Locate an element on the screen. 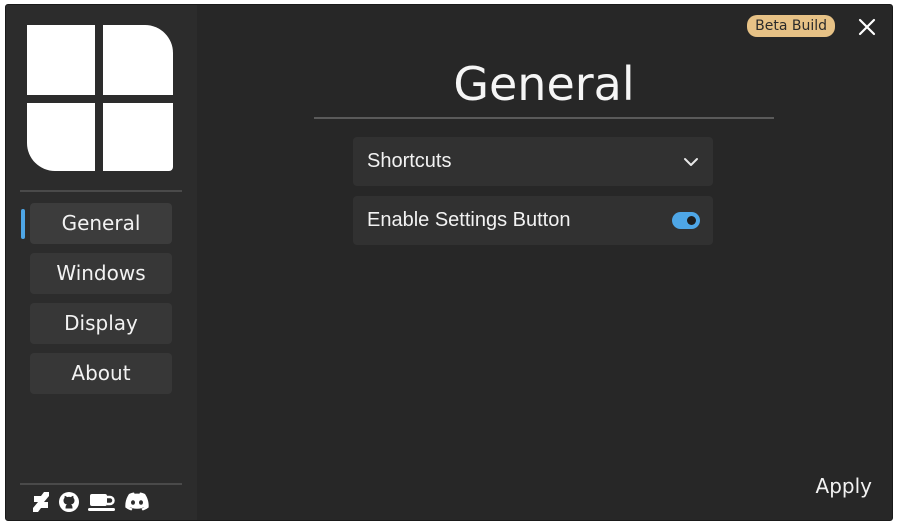 The height and width of the screenshot is (525, 898). chevron-down-icon is located at coordinates (691, 162).